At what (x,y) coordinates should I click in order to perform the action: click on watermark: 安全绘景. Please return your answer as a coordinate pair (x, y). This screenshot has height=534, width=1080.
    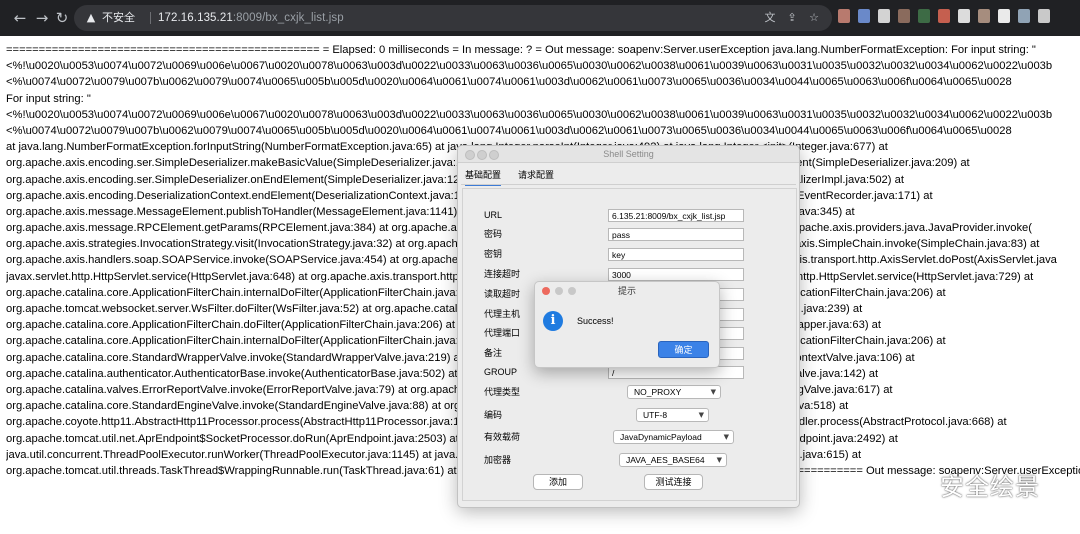
    Looking at the image, I should click on (977, 487).